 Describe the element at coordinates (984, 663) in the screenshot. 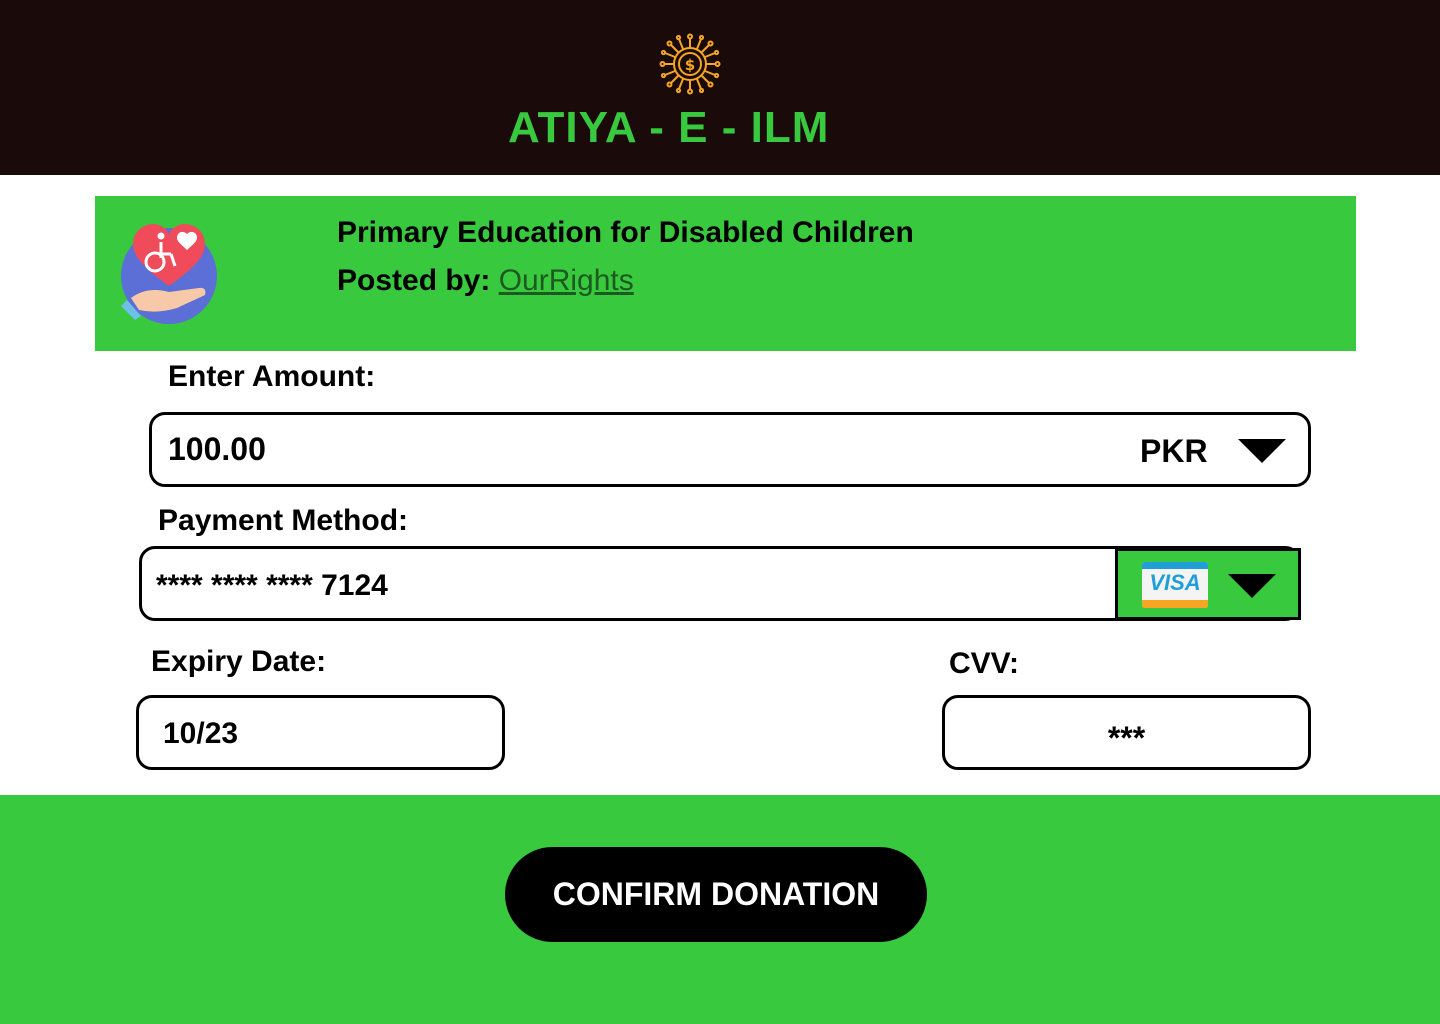

I see `cvv-label: CVV:` at that location.